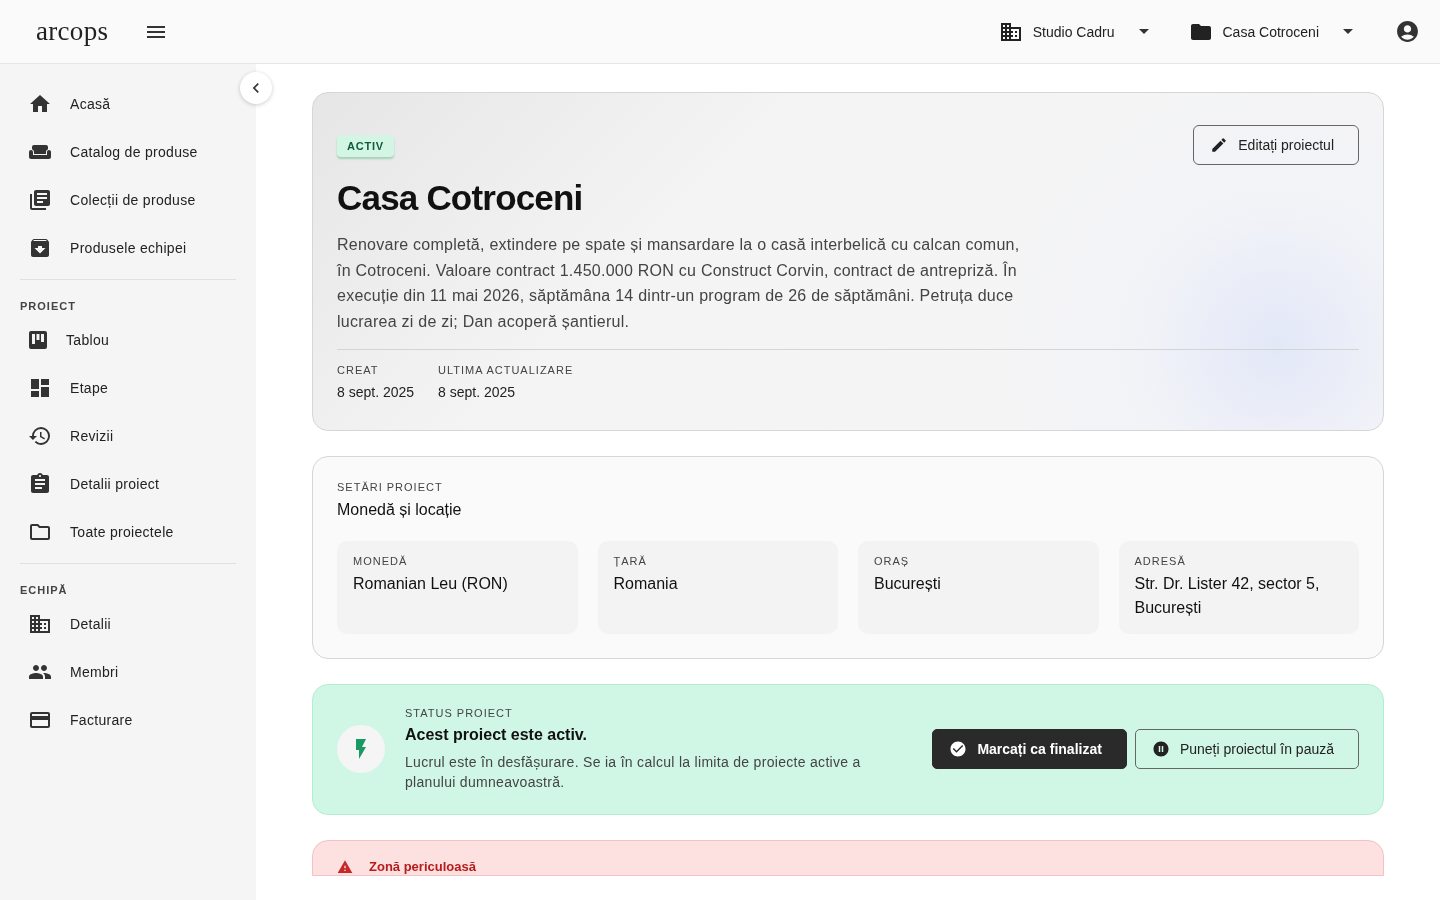 This screenshot has width=1440, height=900. I want to click on nav-item: Colecții de produse, so click(128, 200).